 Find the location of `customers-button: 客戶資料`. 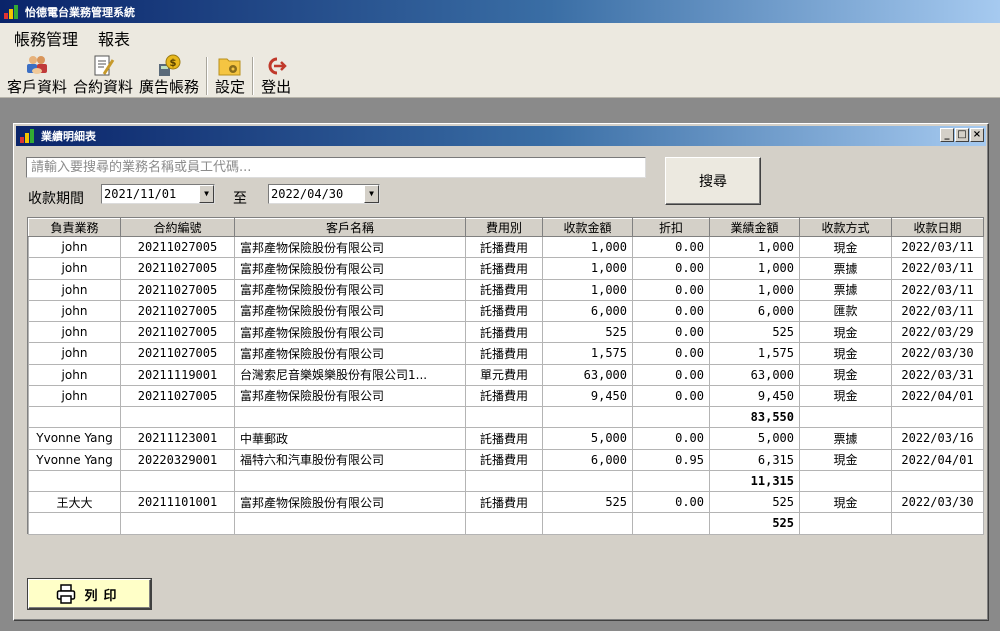

customers-button: 客戶資料 is located at coordinates (37, 75).